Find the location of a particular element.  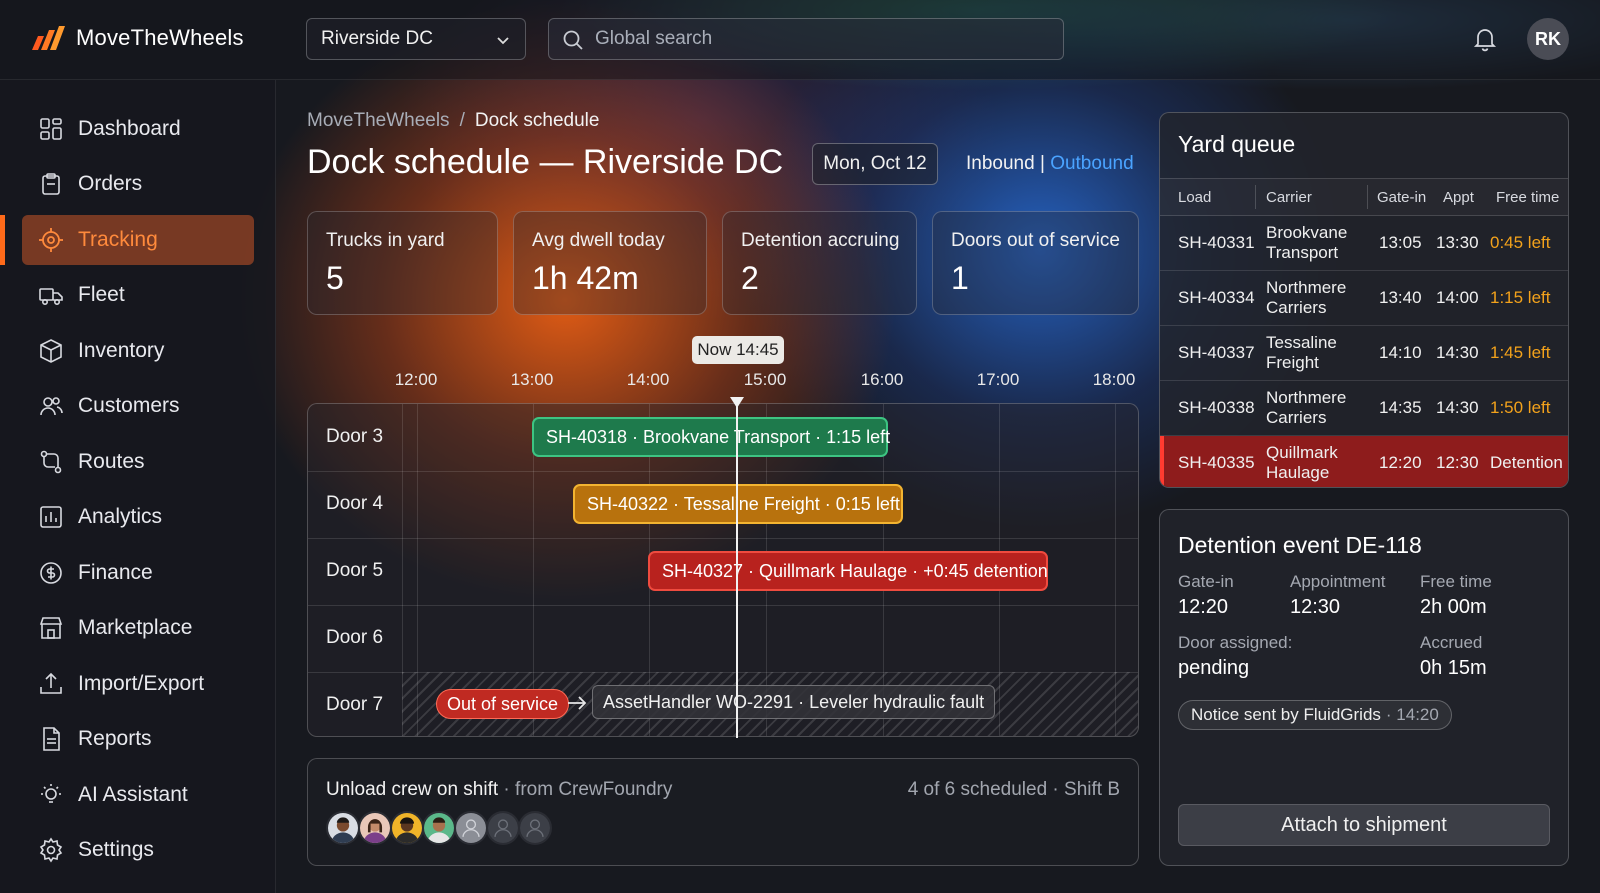

kpi-value: 1 is located at coordinates (960, 278).